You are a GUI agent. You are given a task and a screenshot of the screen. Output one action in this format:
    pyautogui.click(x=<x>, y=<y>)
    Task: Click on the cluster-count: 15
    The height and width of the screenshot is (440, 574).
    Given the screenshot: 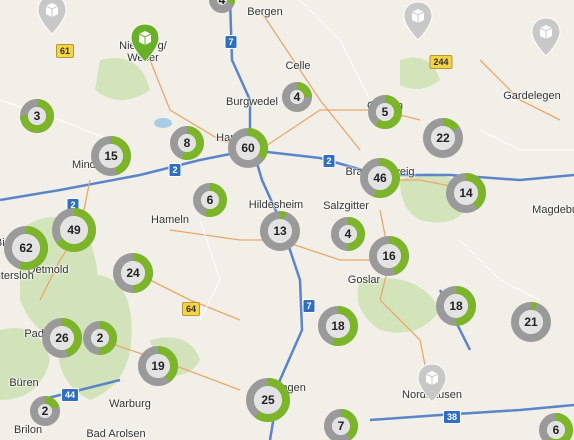 What is the action you would take?
    pyautogui.click(x=111, y=156)
    